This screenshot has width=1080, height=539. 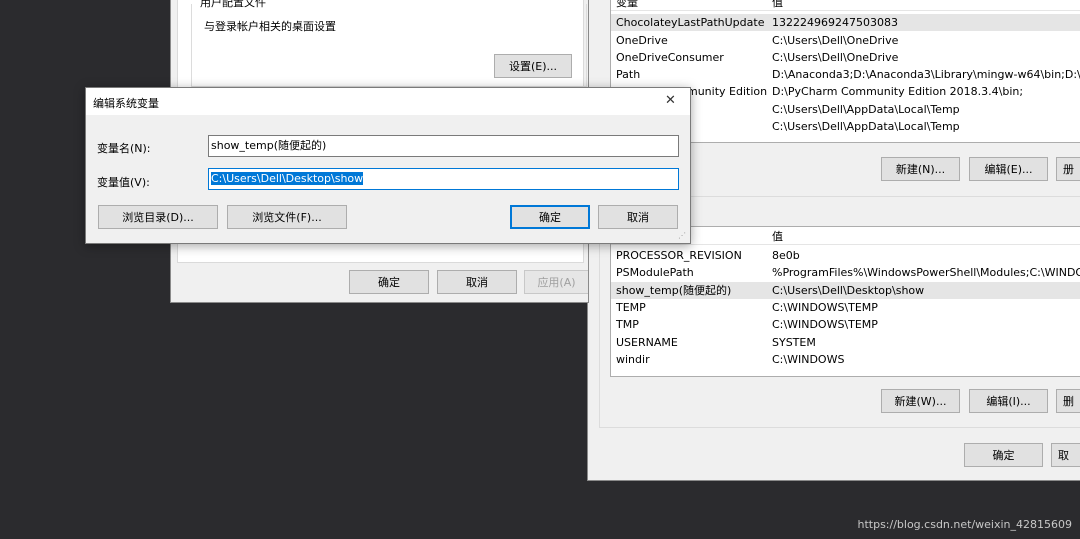 I want to click on selected-text: C:\Users\Dell\Desktop\show, so click(x=287, y=178).